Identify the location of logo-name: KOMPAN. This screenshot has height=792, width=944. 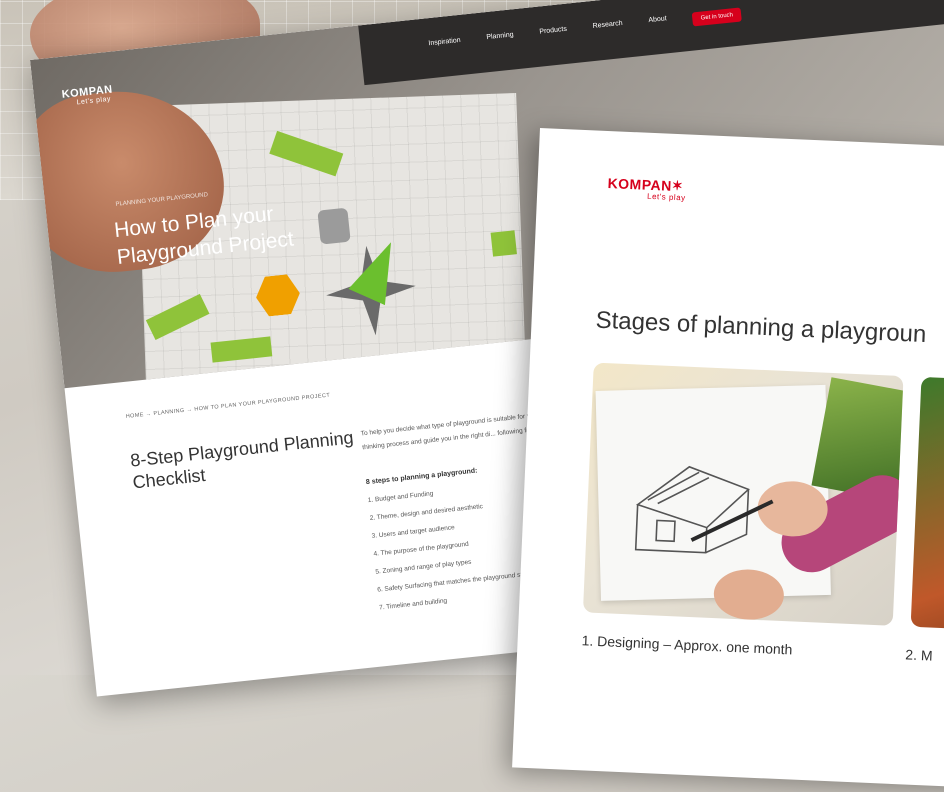
(640, 184).